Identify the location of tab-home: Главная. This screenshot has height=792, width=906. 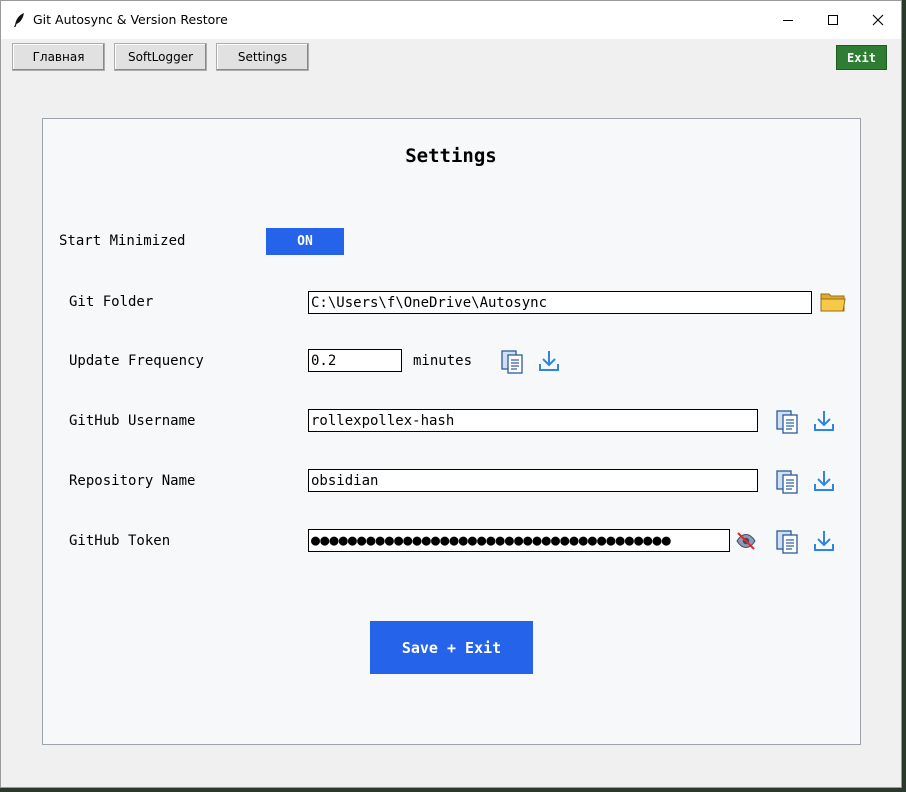
(58, 57).